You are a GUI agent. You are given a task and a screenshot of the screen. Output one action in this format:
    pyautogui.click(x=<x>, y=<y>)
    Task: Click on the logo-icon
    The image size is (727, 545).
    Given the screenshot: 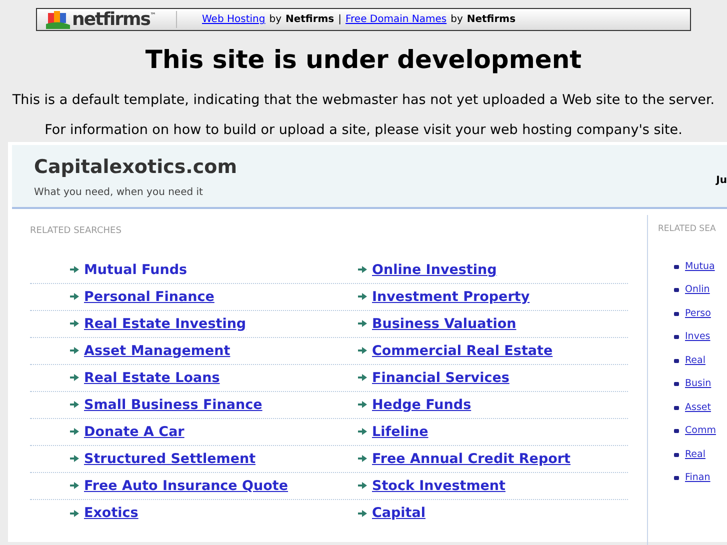 What is the action you would take?
    pyautogui.click(x=59, y=19)
    